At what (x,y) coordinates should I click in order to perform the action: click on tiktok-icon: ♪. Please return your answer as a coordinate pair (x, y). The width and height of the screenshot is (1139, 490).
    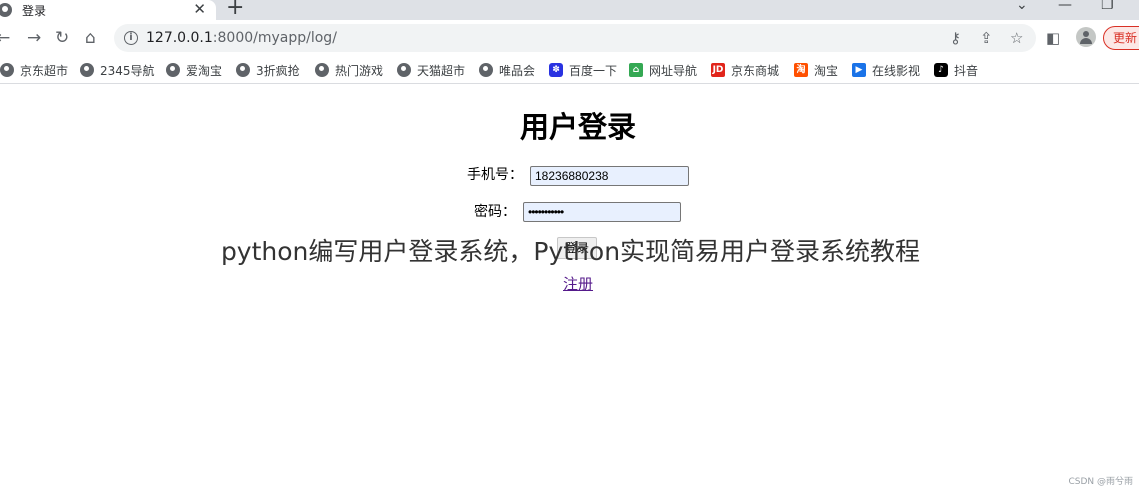
    Looking at the image, I should click on (941, 70).